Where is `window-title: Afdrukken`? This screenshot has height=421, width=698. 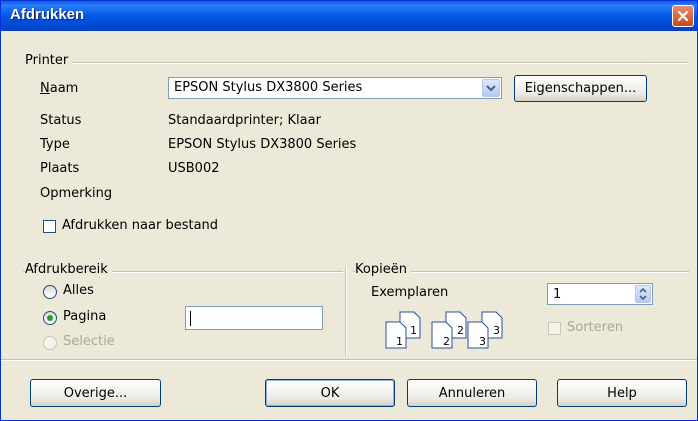 window-title: Afdrukken is located at coordinates (47, 14).